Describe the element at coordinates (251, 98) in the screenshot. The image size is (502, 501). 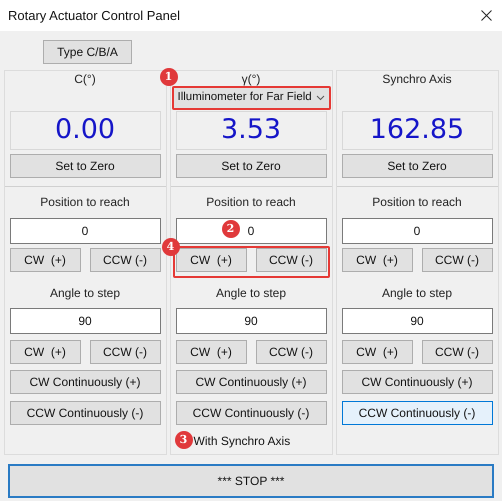
I see `dropdown: Illuminometer for Far Field` at that location.